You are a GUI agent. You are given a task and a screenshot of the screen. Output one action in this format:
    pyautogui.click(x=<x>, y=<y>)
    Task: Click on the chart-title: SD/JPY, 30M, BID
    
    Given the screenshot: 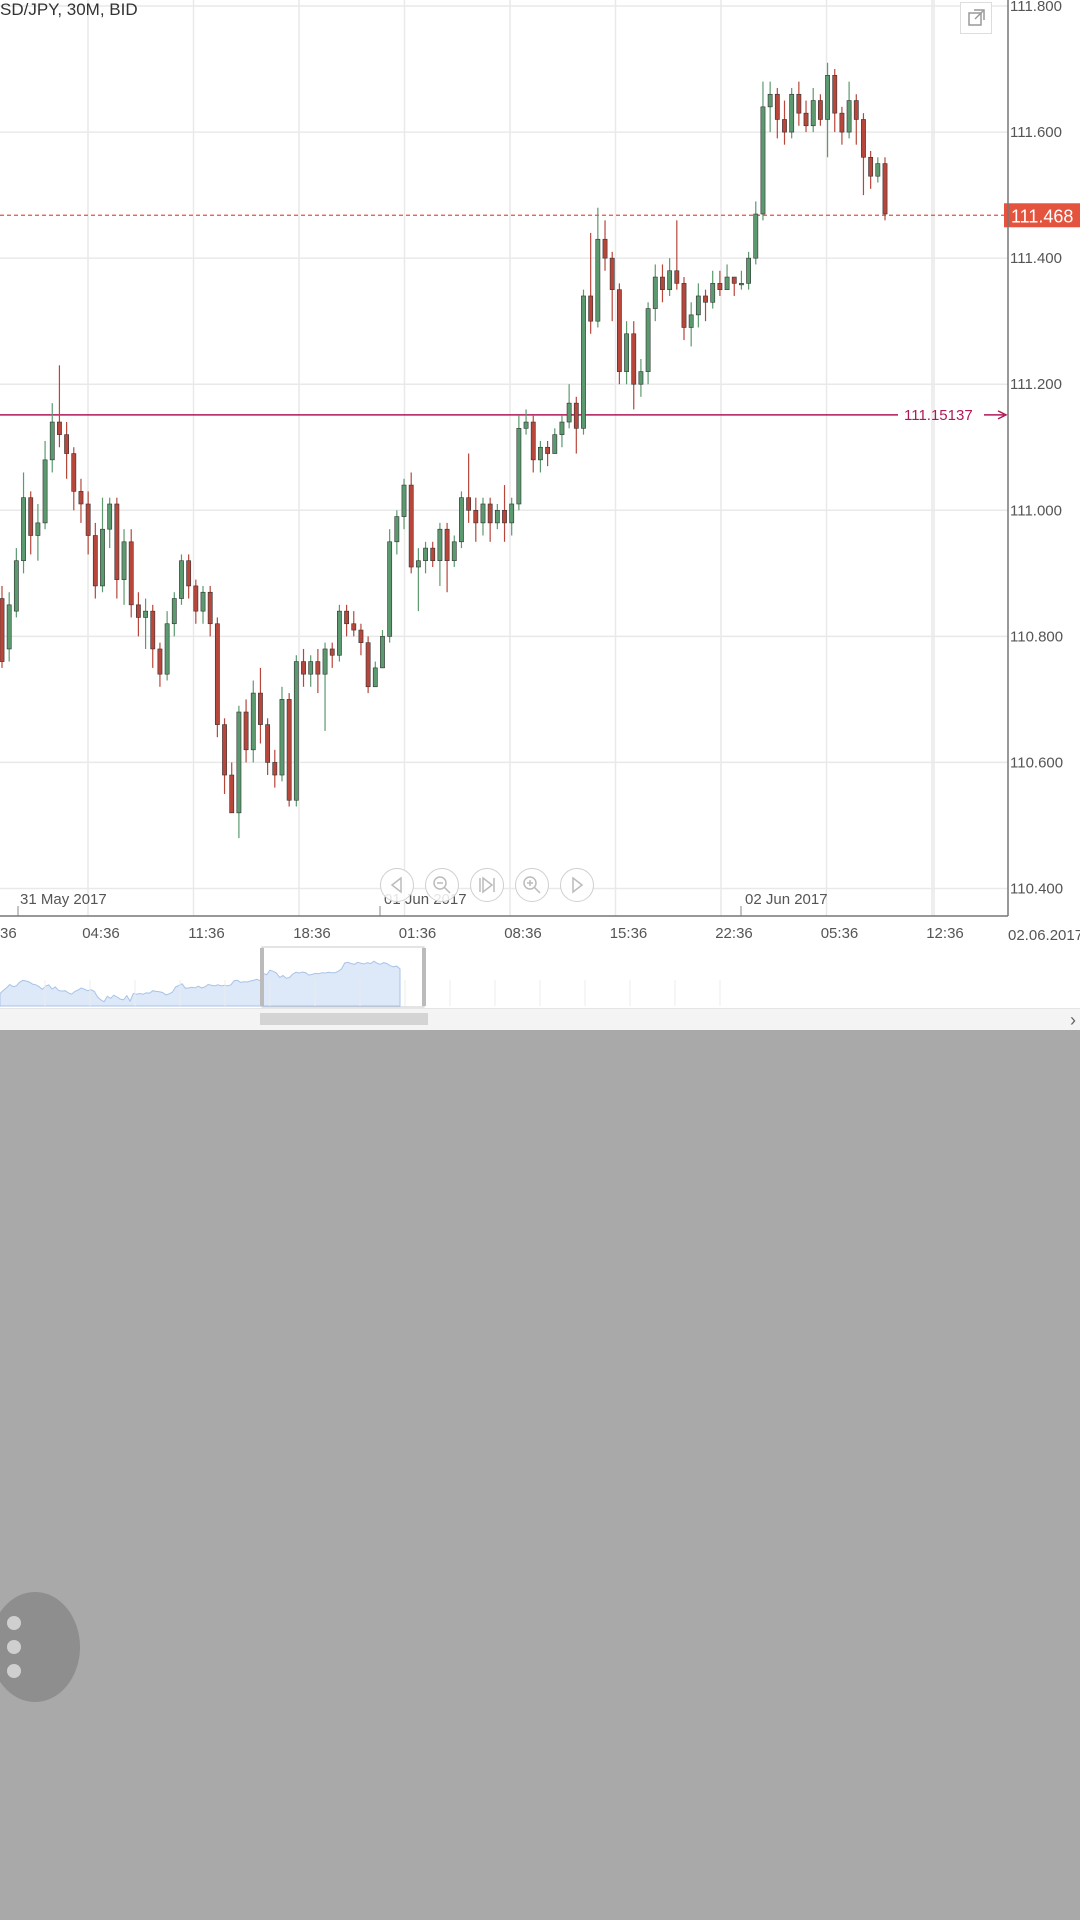 What is the action you would take?
    pyautogui.click(x=69, y=9)
    